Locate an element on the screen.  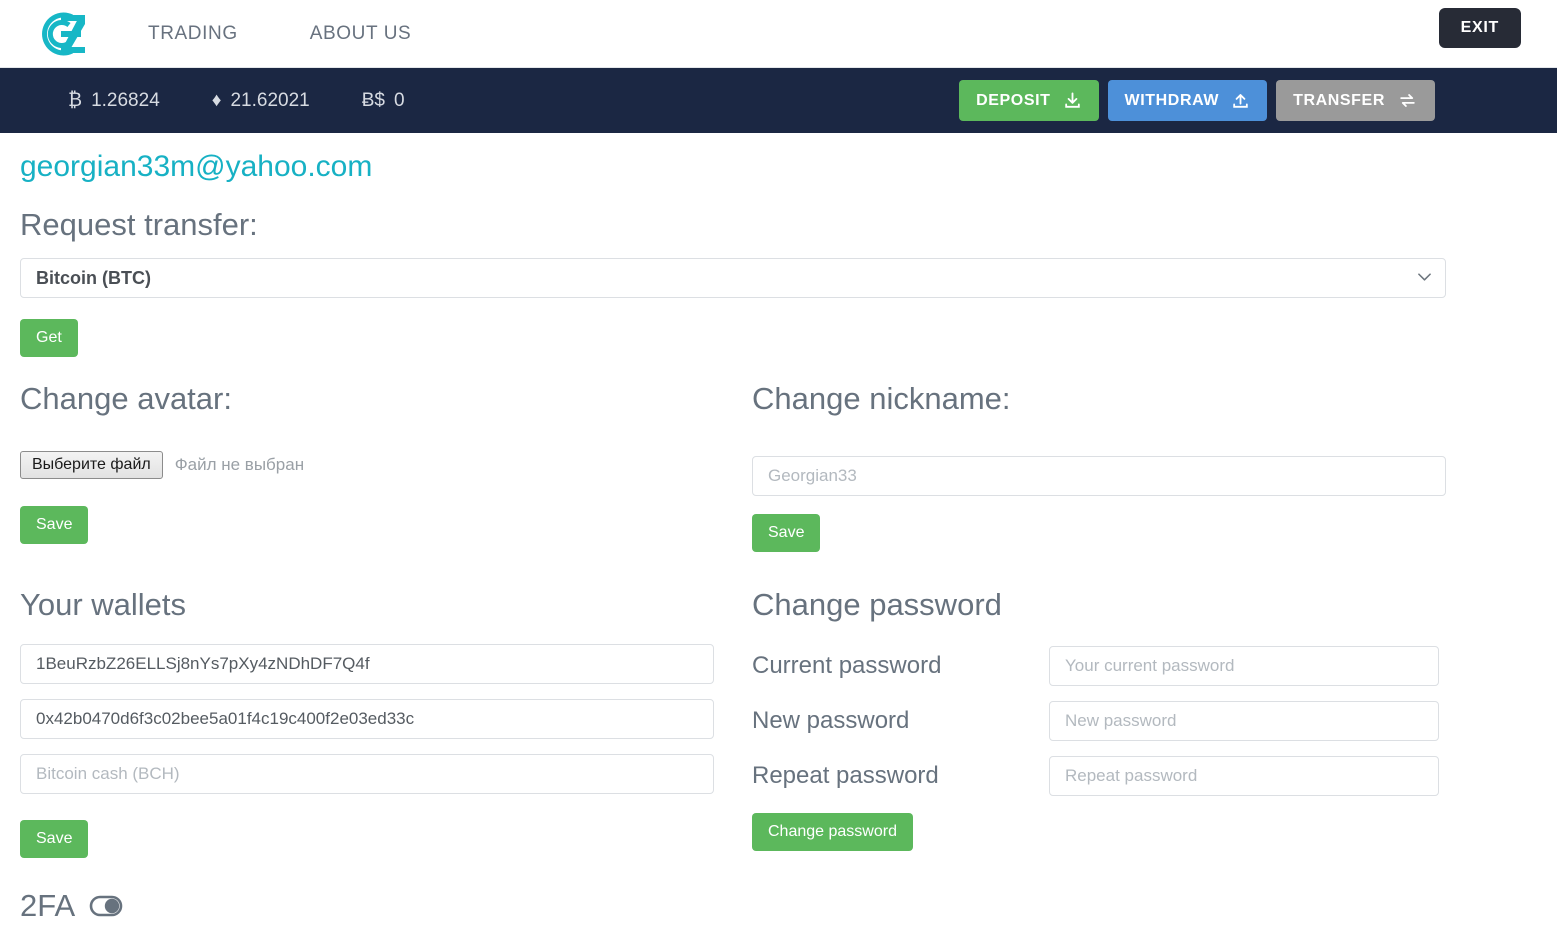
repeat-password-row: Repeat password is located at coordinates (1099, 776).